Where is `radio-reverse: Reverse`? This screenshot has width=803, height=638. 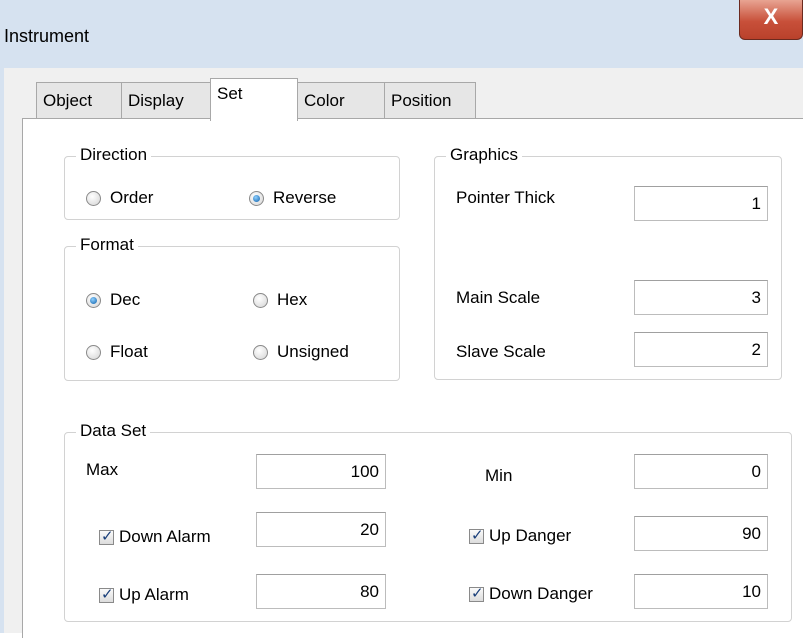 radio-reverse: Reverse is located at coordinates (292, 198).